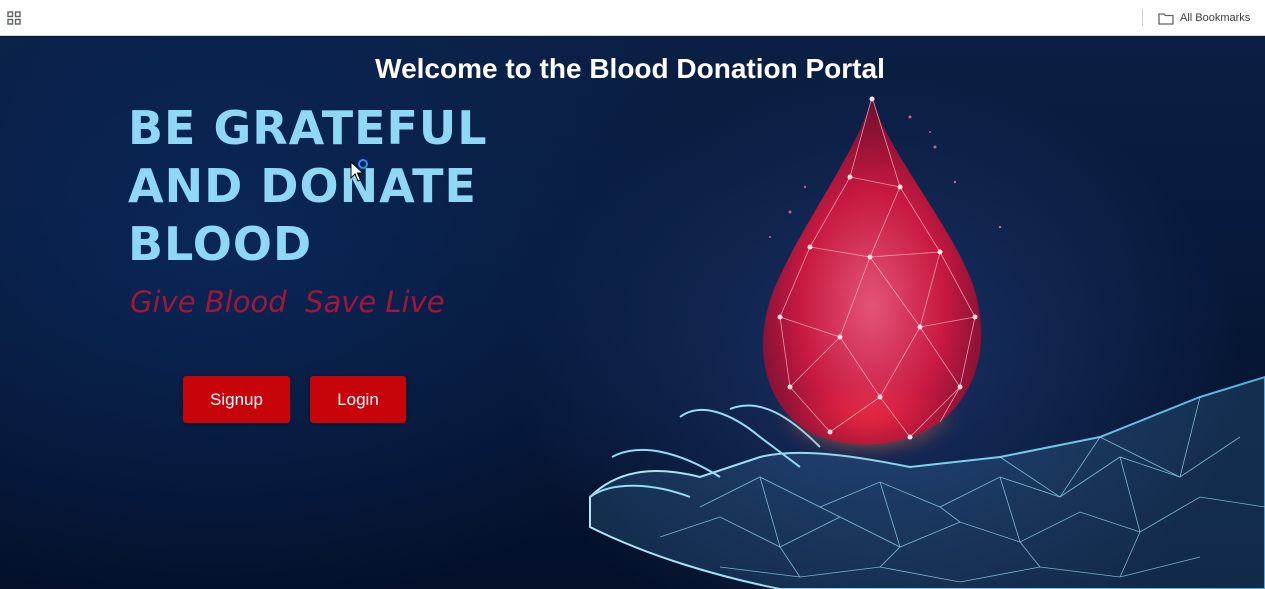 This screenshot has height=589, width=1265. Describe the element at coordinates (220, 244) in the screenshot. I see `headline-line-3: BLOOD` at that location.